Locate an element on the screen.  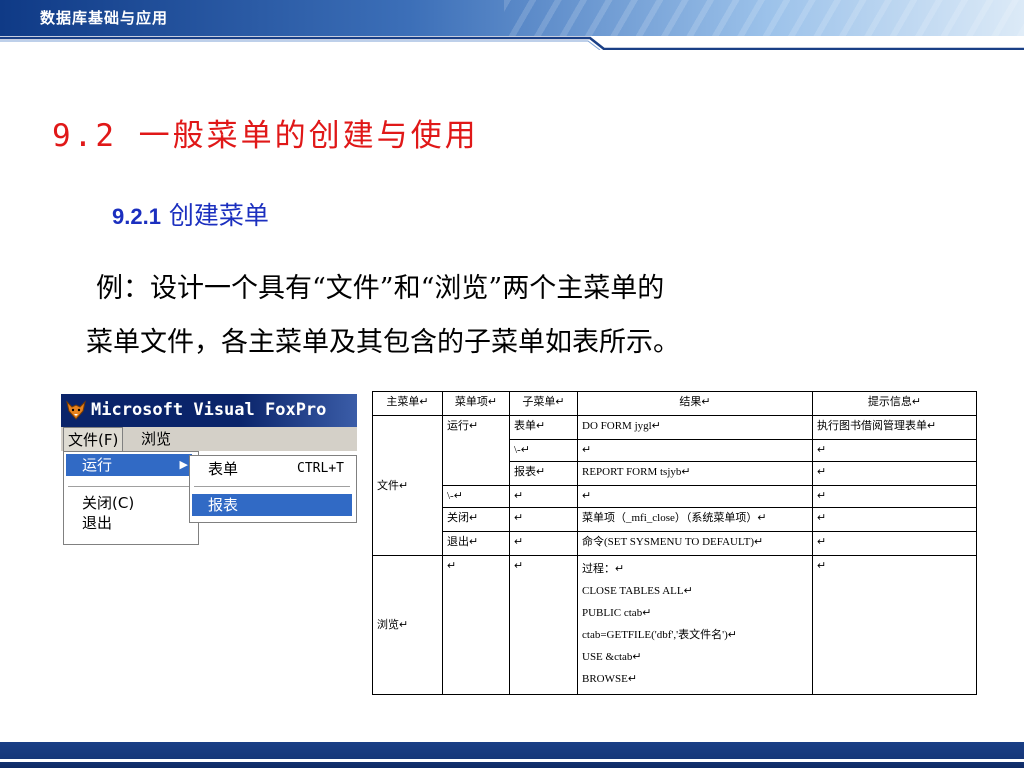
table-row: 退出↵ ↵ 命令(SET SYSMENU TO DEFAULT)↵ ↵ is located at coordinates (675, 543).